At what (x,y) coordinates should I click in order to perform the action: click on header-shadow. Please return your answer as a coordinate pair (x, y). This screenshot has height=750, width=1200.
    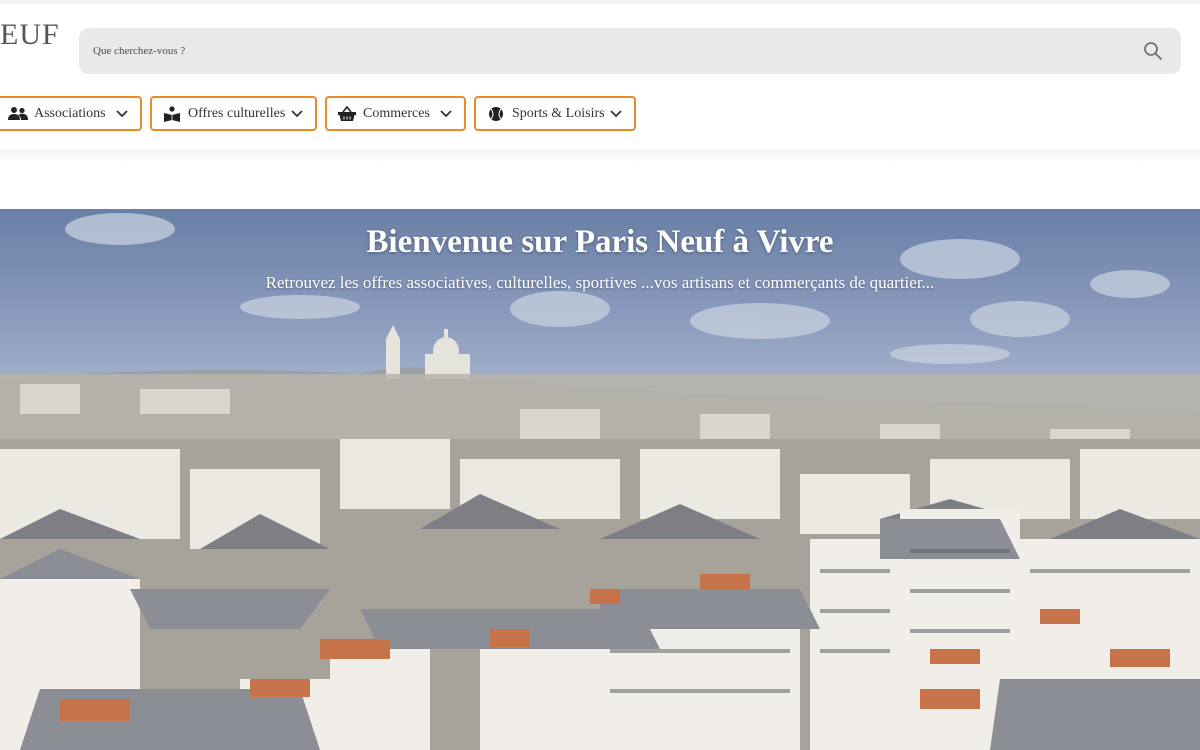
    Looking at the image, I should click on (600, 156).